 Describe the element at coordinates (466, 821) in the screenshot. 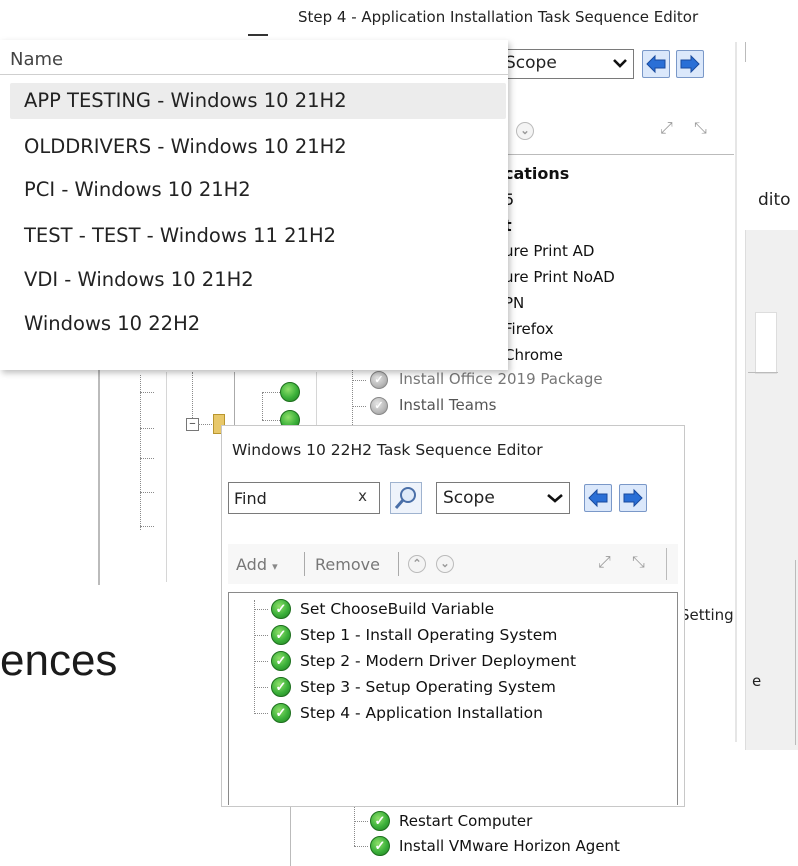

I see `bg-bottom-item: Restart Computer` at that location.